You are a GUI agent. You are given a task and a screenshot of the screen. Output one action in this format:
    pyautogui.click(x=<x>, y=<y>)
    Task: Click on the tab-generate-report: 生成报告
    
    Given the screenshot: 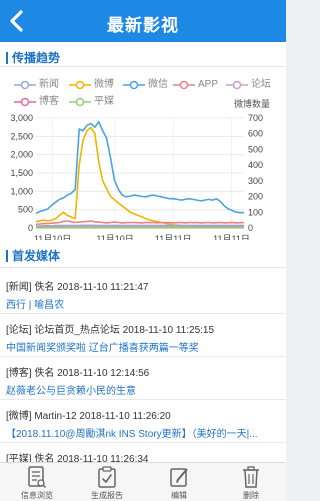 What is the action you would take?
    pyautogui.click(x=107, y=482)
    